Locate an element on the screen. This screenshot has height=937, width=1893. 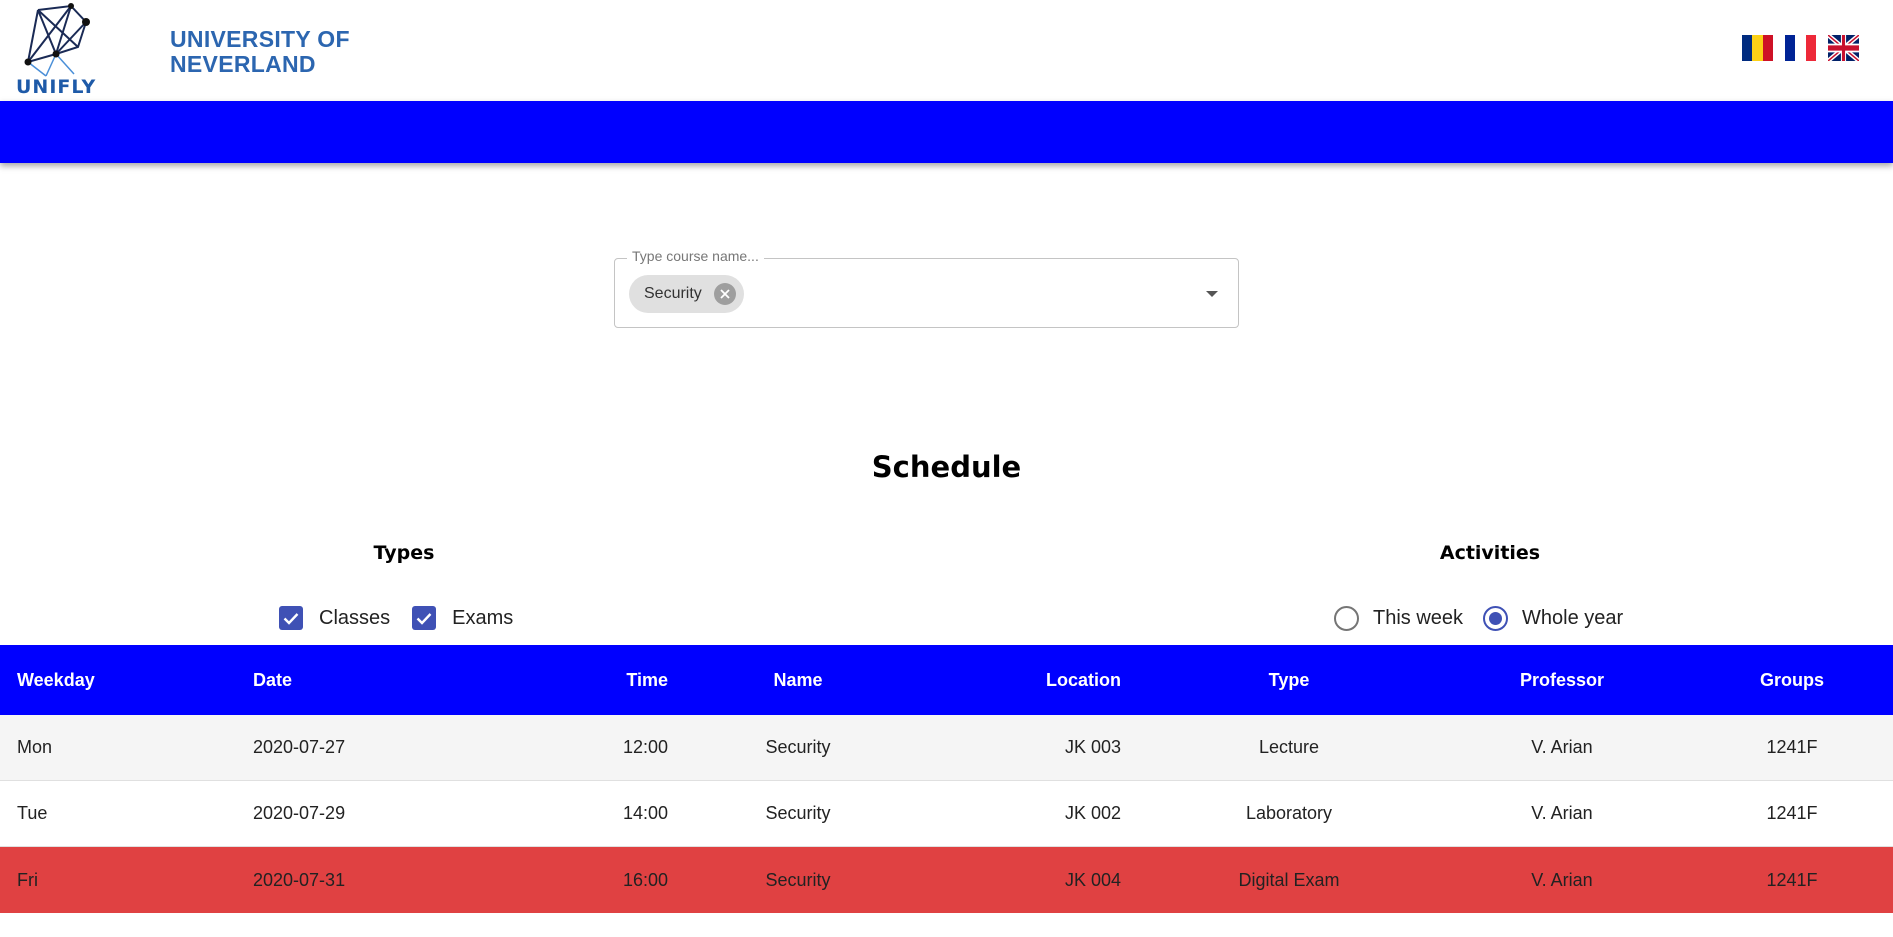
whole-year-radio: Whole year is located at coordinates (1553, 618).